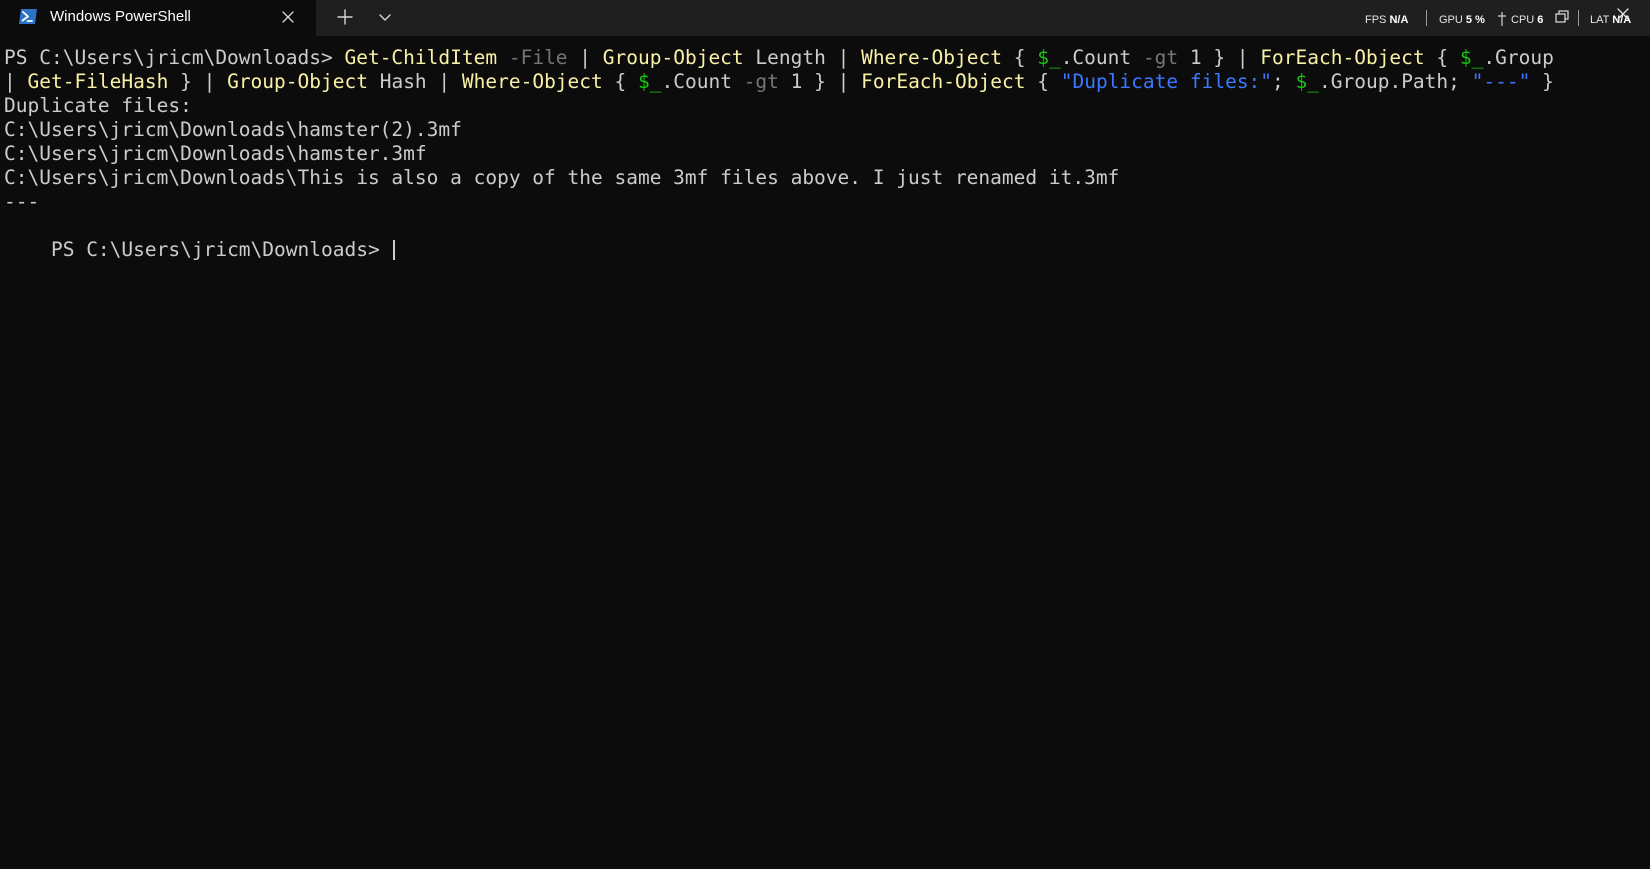  What do you see at coordinates (385, 17) in the screenshot?
I see `chevron-down-icon` at bounding box center [385, 17].